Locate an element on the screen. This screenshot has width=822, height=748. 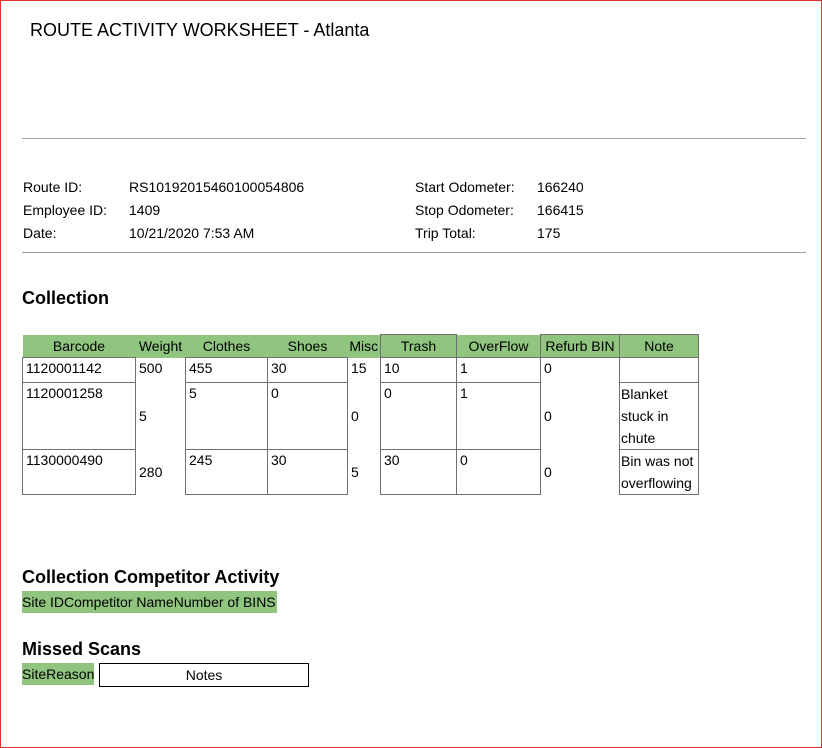
col-notes: Notes is located at coordinates (204, 675).